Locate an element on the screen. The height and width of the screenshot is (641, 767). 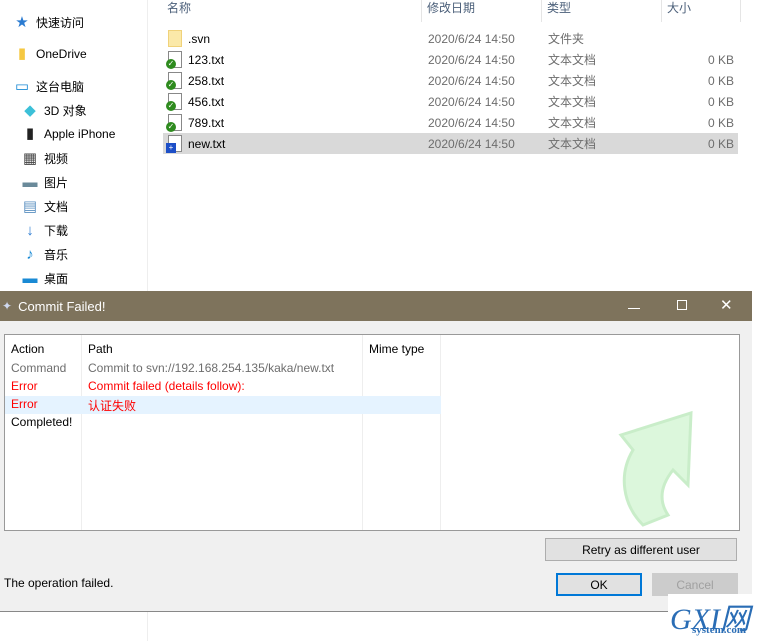
retry-as-different-user-button: Retry as different user is located at coordinates (641, 549).